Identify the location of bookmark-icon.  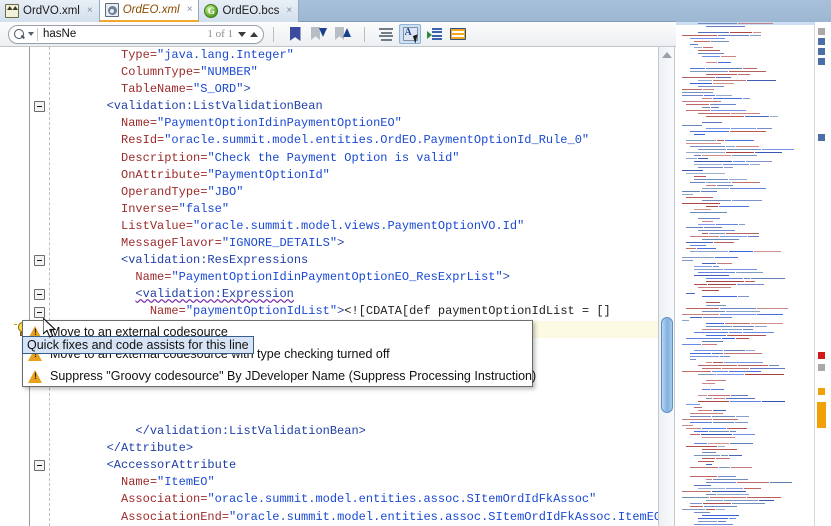
(295, 34).